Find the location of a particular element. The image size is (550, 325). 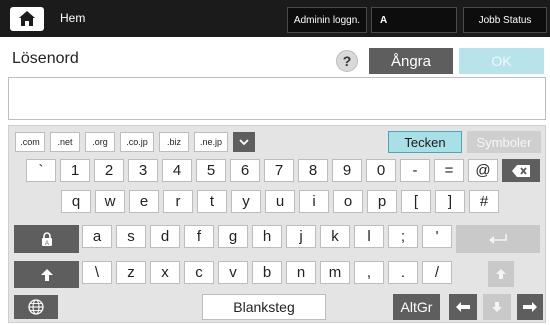

key: i is located at coordinates (314, 201).